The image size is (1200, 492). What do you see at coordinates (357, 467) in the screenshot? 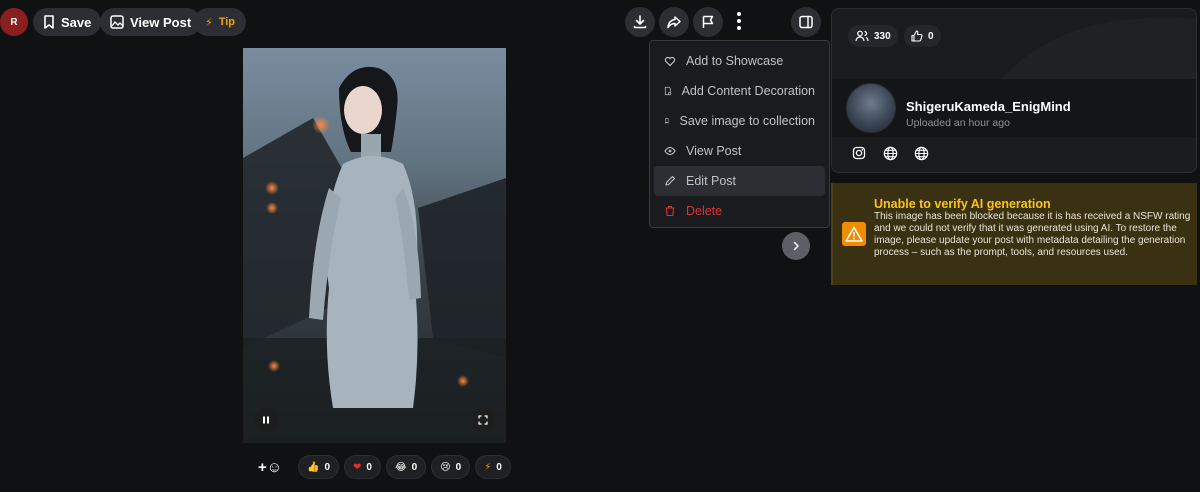
I see `reaction-emoji: ❤` at bounding box center [357, 467].